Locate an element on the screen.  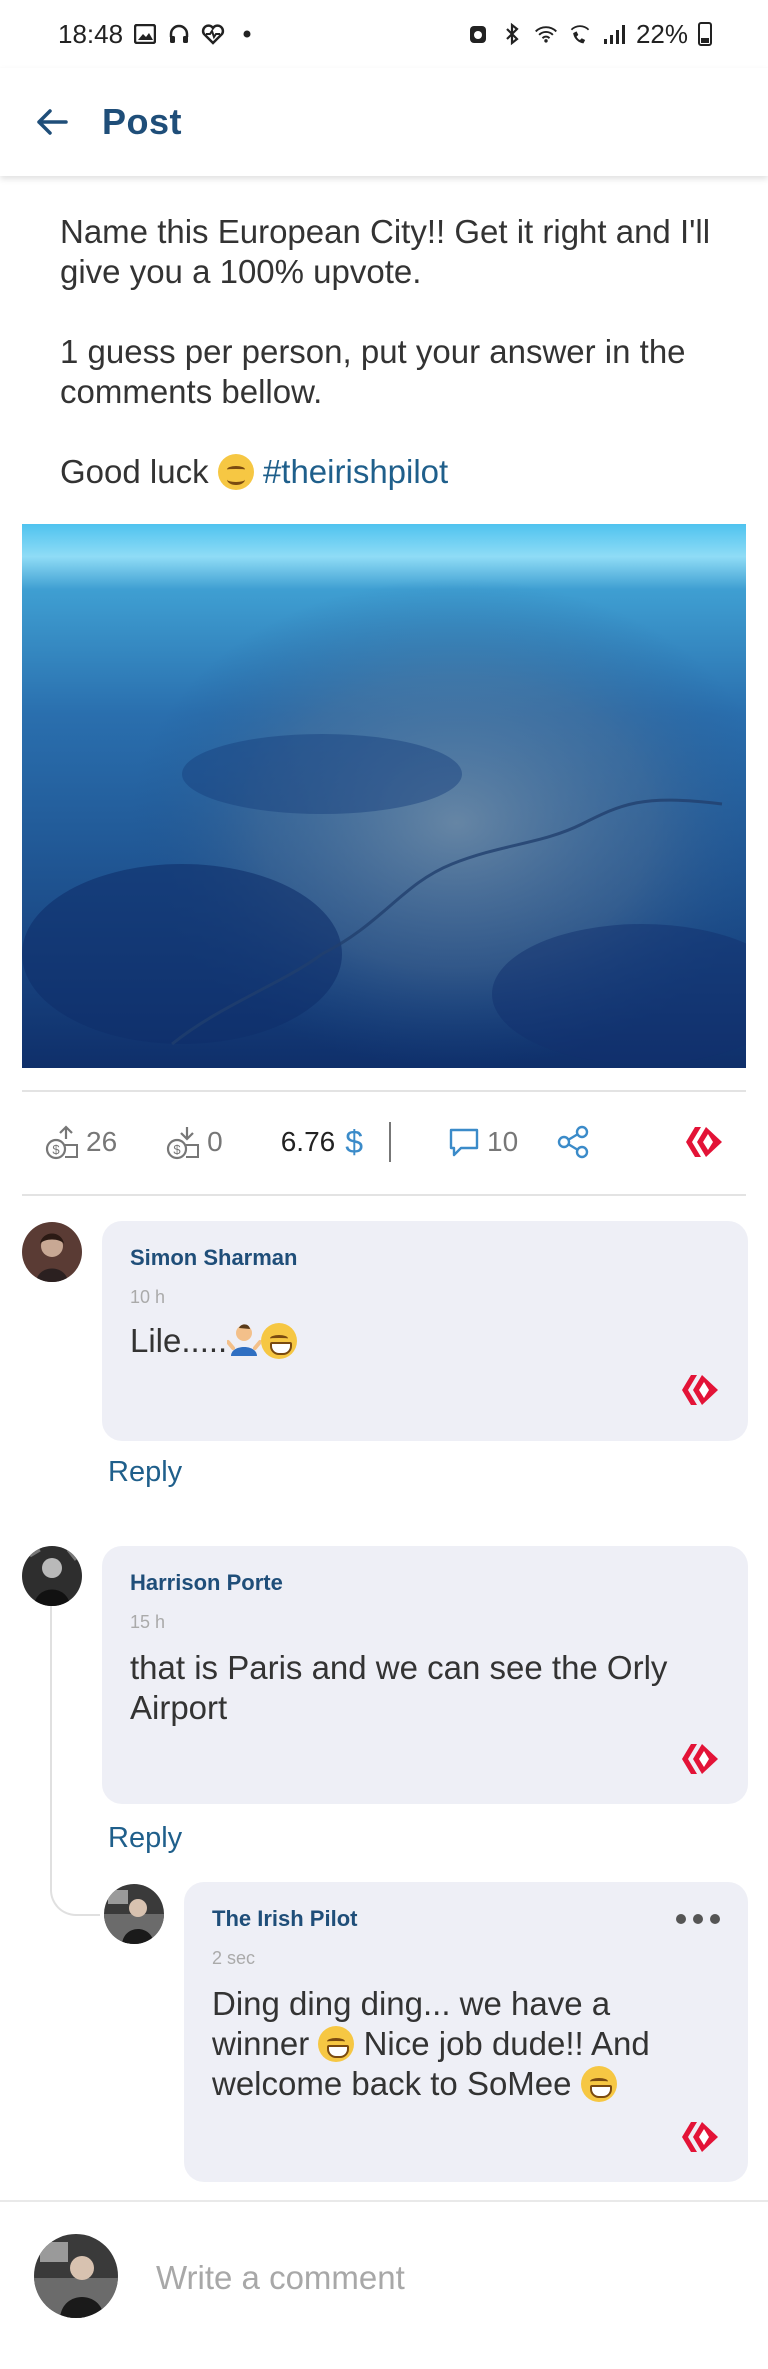
battery-percent: 22% is located at coordinates (661, 33).